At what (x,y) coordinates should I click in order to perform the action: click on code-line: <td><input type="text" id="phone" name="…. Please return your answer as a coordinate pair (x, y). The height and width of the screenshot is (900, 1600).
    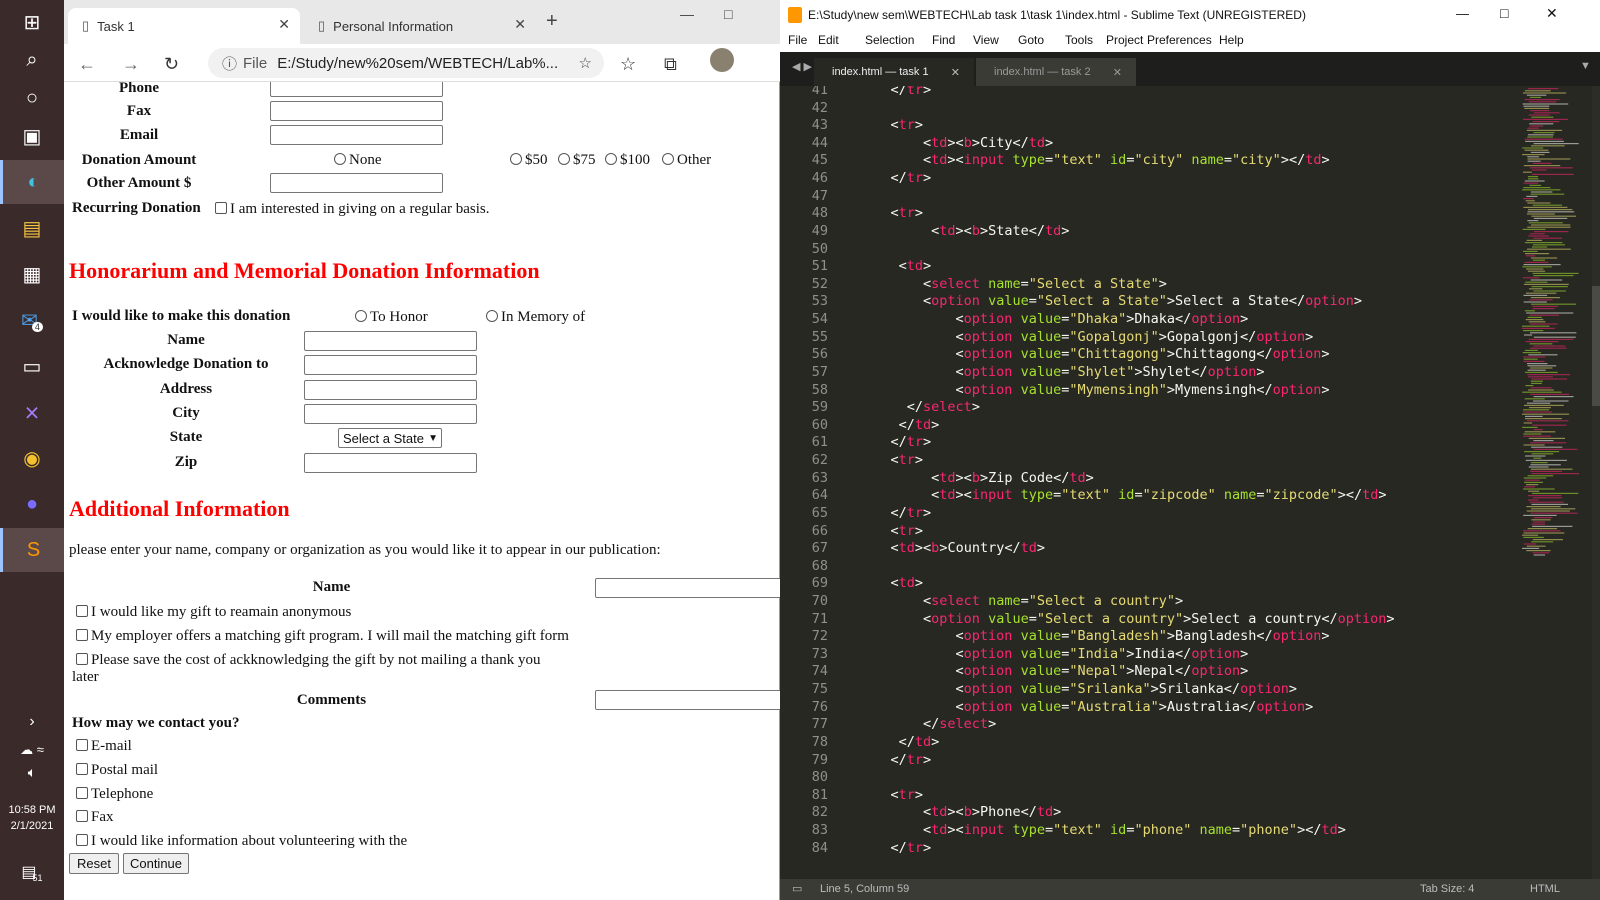
    Looking at the image, I should click on (1102, 830).